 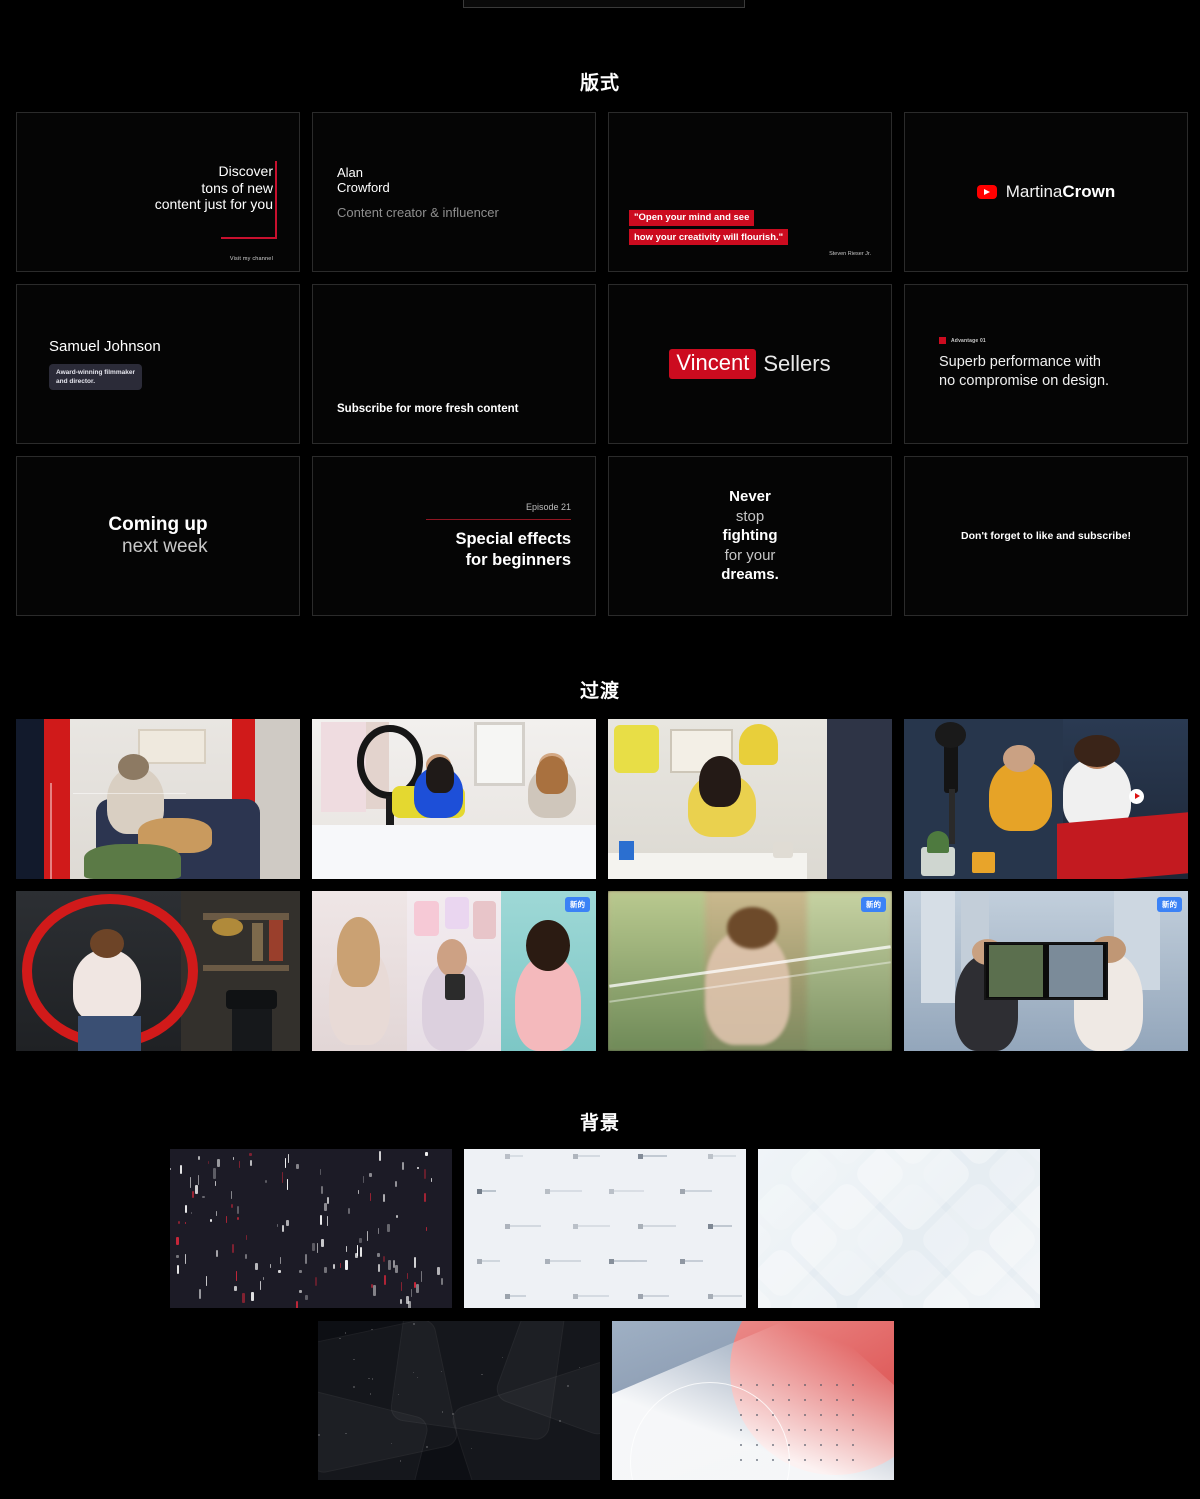 I want to click on channel-name: MartinaCrown, so click(x=1061, y=192).